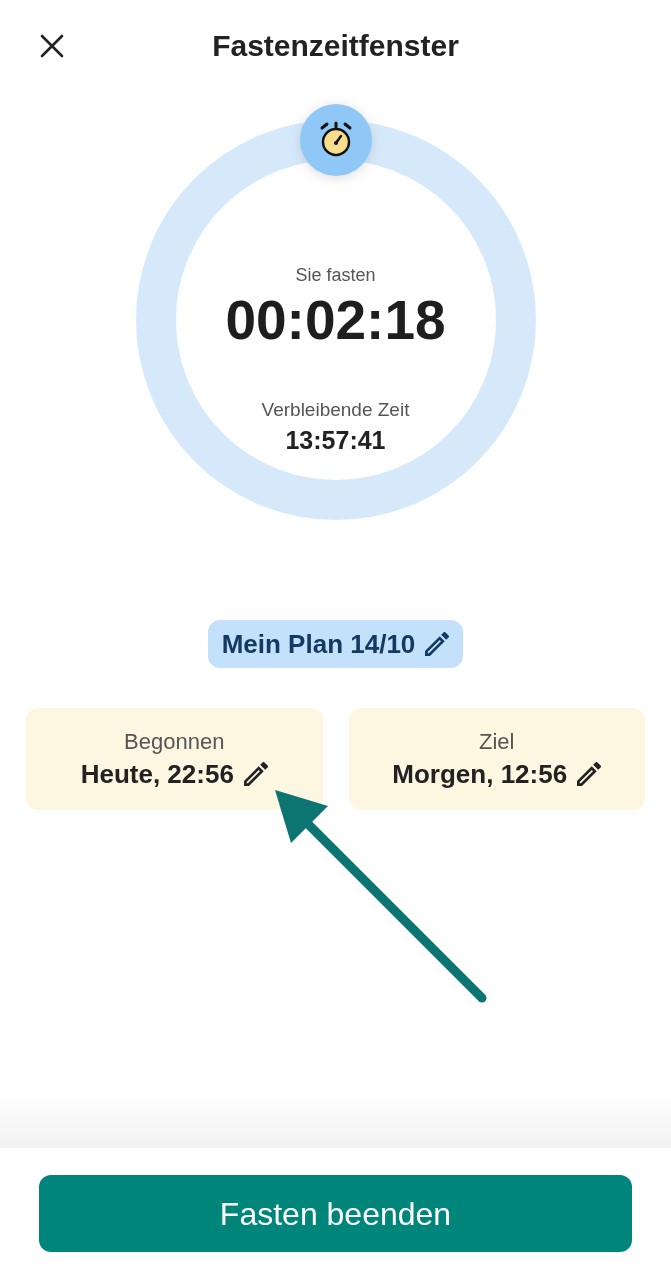 This screenshot has height=1280, width=671. What do you see at coordinates (335, 410) in the screenshot?
I see `remaining-label: Verbleibende Zeit` at bounding box center [335, 410].